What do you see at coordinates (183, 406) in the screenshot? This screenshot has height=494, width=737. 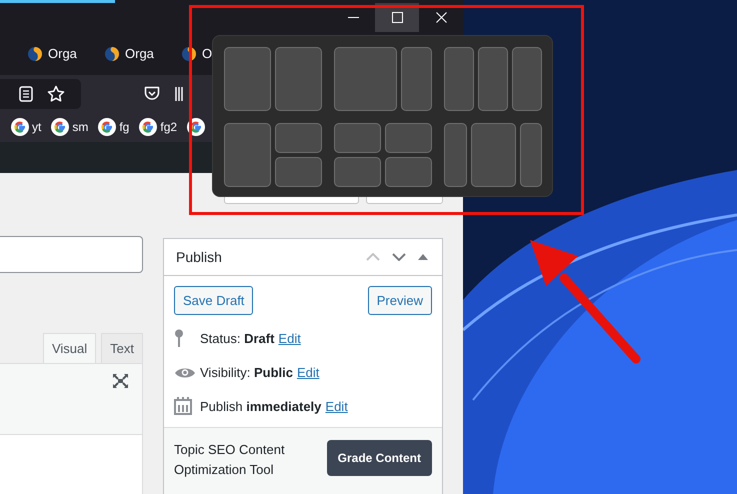 I see `calendar-icon` at bounding box center [183, 406].